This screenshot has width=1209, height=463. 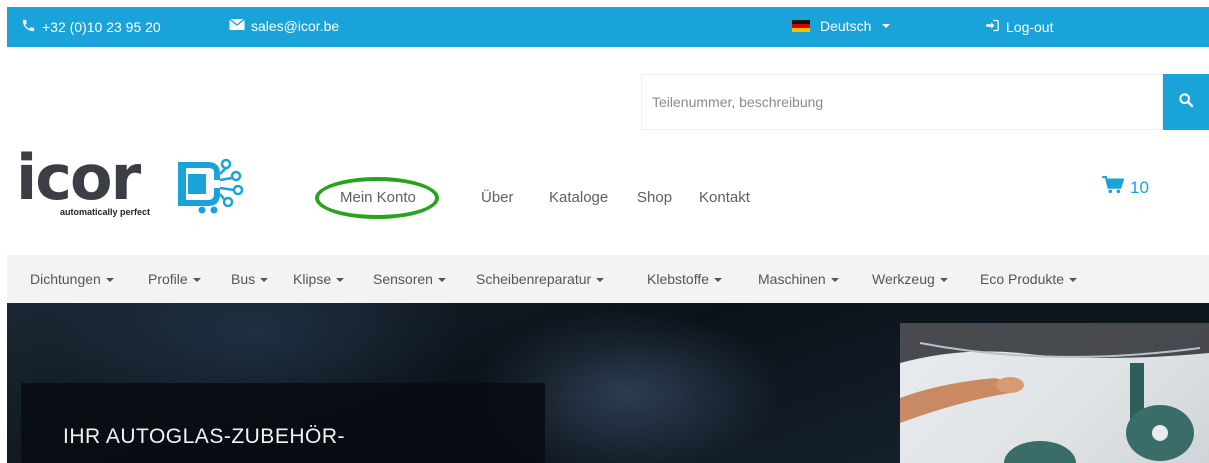 I want to click on search-icon, so click(x=1186, y=102).